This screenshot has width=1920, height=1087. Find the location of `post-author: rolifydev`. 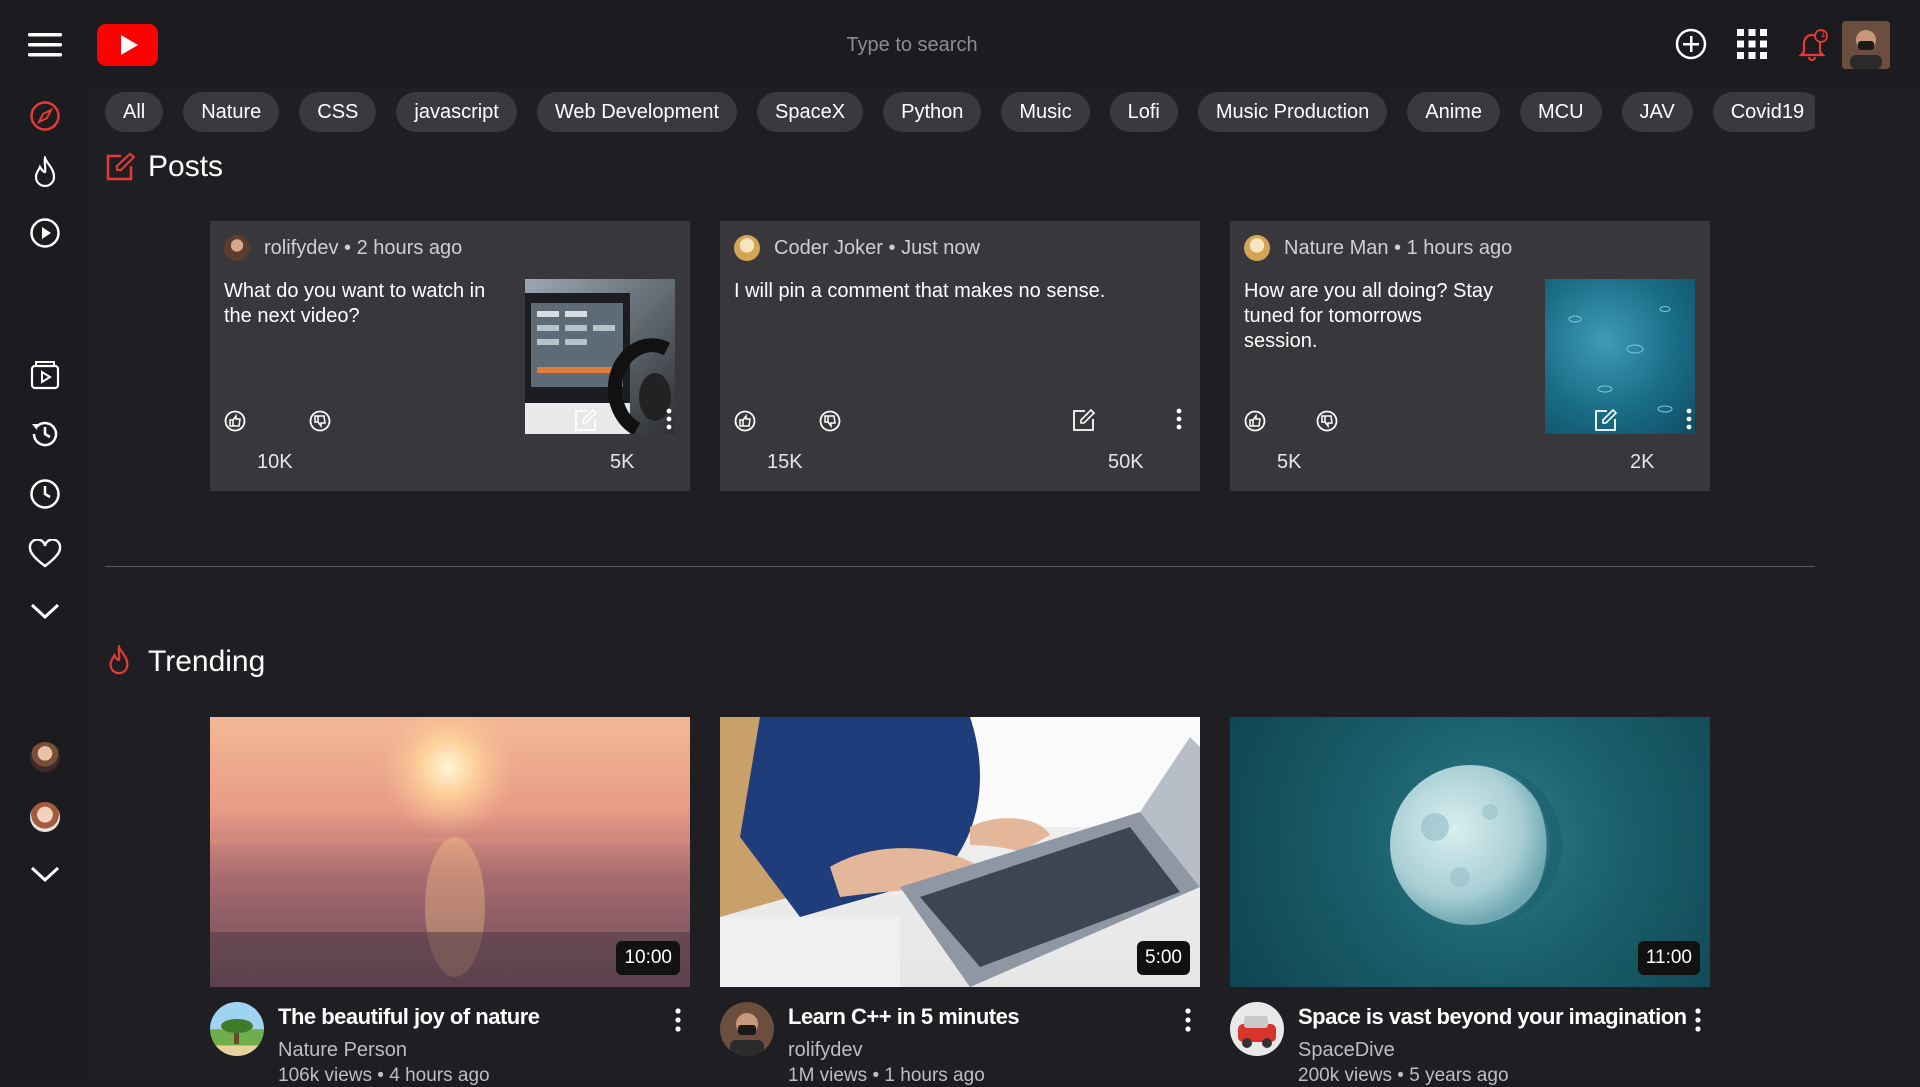

post-author: rolifydev is located at coordinates (301, 248).